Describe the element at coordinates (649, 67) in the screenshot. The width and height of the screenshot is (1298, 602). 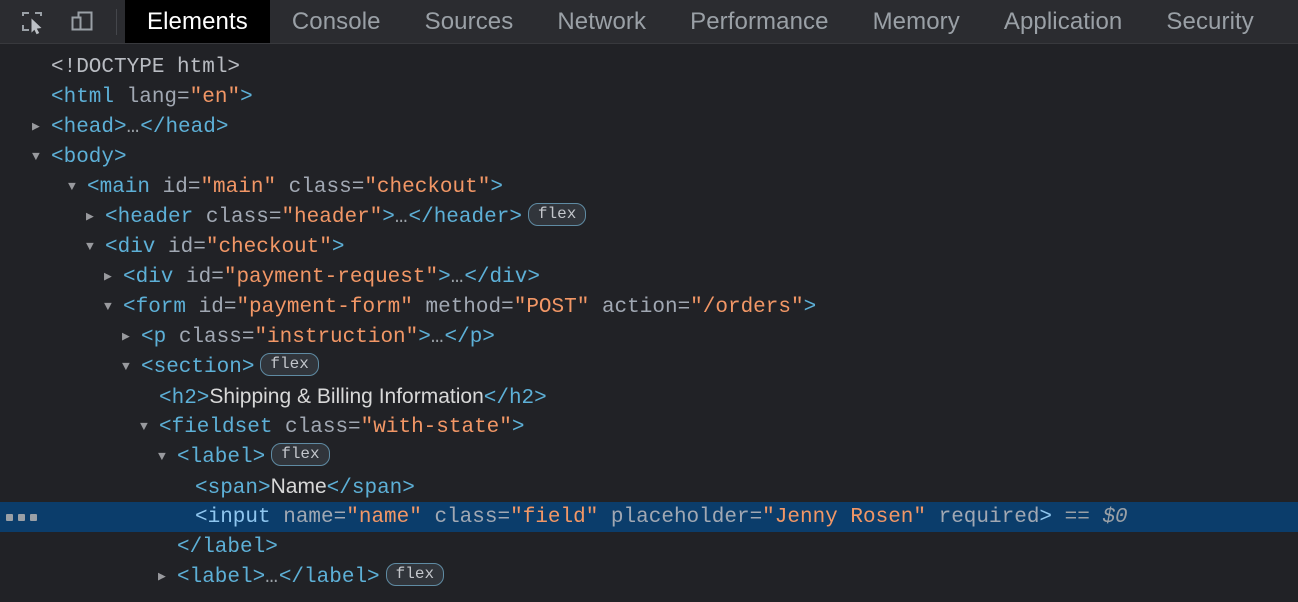
I see `dom-node-doctype: ▶<!DOCTYPE html>` at that location.